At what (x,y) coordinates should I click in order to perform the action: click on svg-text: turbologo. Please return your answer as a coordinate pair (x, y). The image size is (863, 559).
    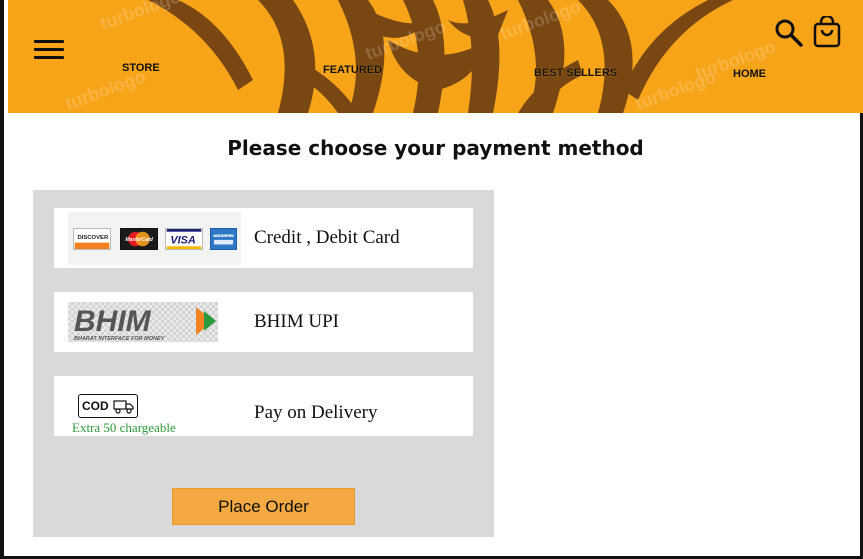
    Looking at the image, I should click on (141, 17).